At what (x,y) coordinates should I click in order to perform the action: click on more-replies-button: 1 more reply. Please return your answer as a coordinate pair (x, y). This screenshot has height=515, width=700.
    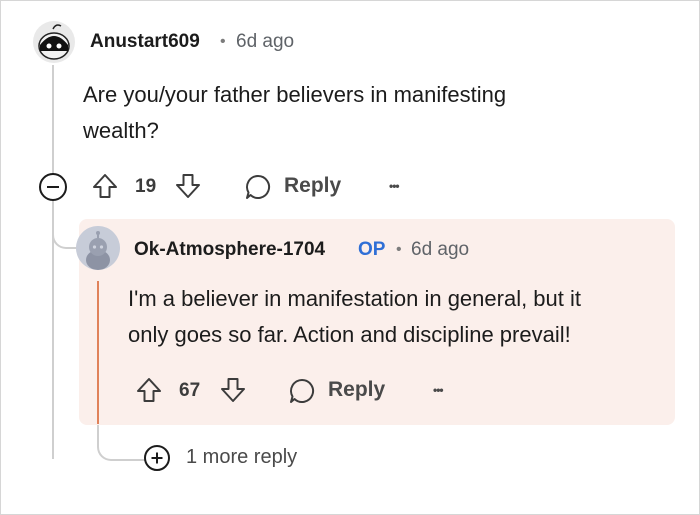
    Looking at the image, I should click on (238, 458).